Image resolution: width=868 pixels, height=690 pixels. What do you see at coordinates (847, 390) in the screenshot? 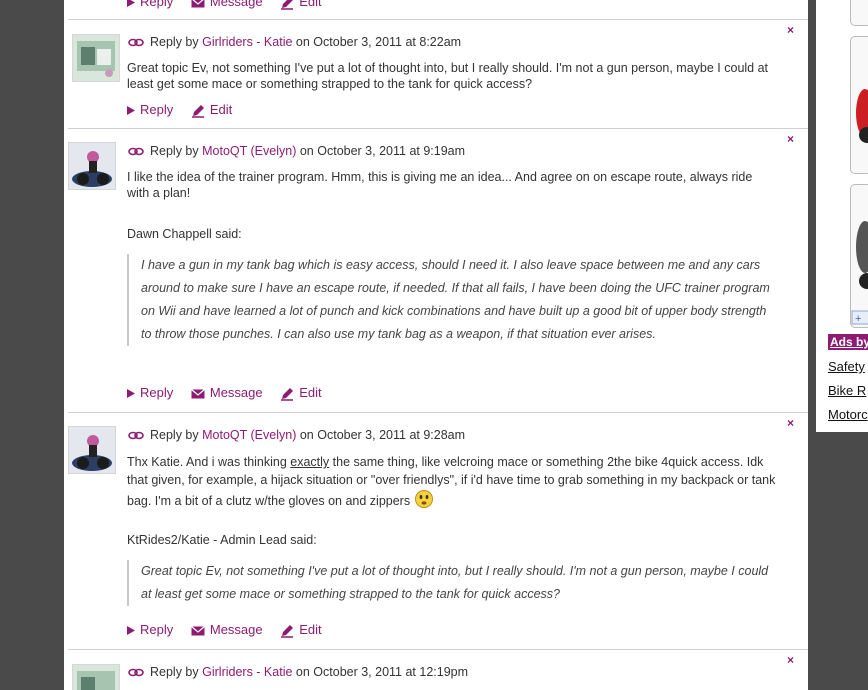
I see `sidebar-link-bike: Bike R` at bounding box center [847, 390].